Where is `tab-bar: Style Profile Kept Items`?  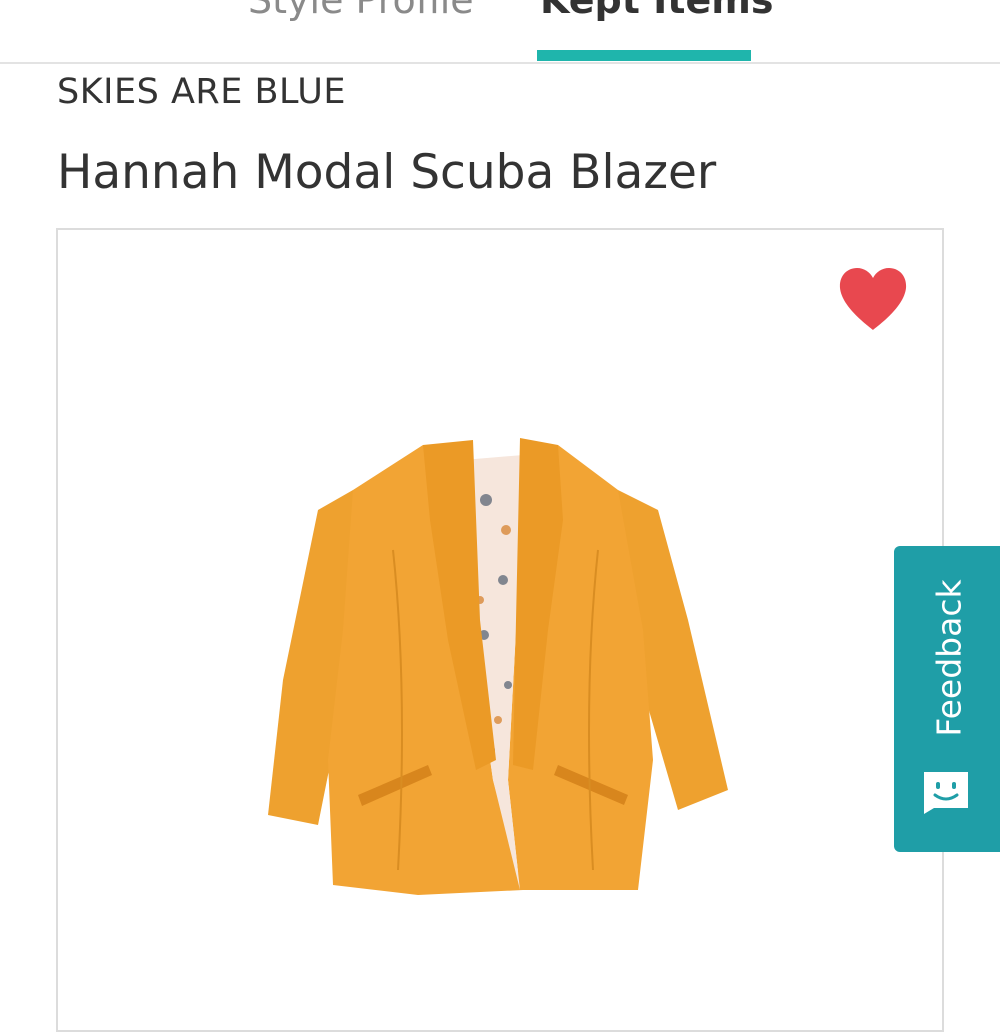
tab-bar: Style Profile Kept Items is located at coordinates (500, 32).